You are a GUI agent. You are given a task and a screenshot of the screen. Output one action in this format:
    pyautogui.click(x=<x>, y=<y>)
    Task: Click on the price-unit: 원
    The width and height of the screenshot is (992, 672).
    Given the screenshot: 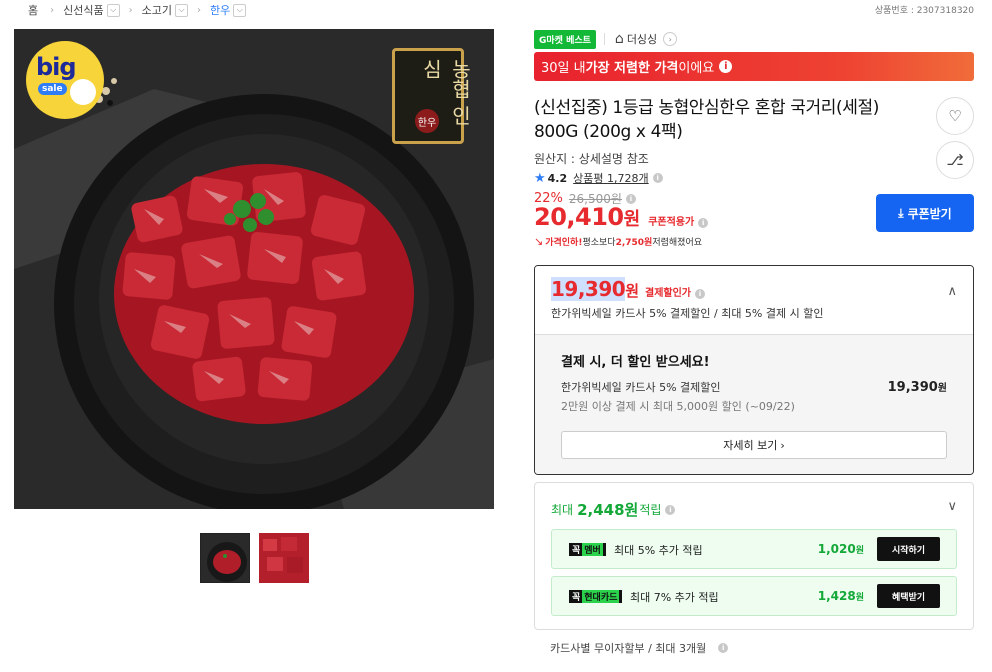 What is the action you would take?
    pyautogui.click(x=632, y=219)
    